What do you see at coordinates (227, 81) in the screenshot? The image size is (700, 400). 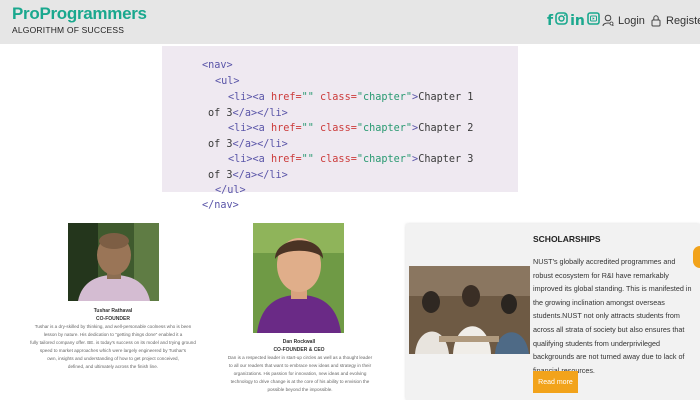 I see `code-line: <ul>` at bounding box center [227, 81].